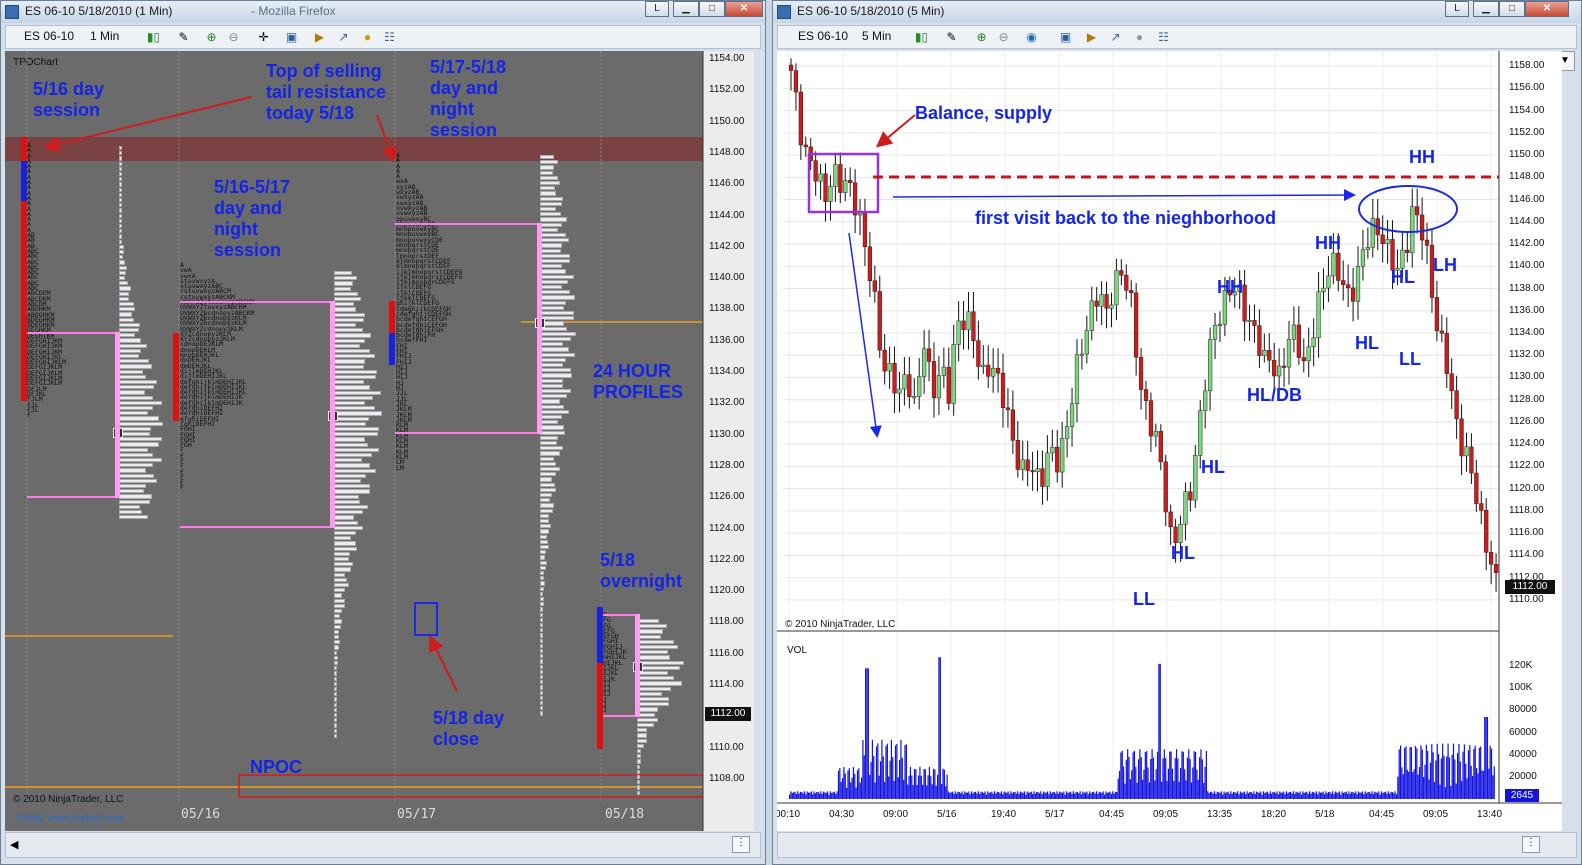  What do you see at coordinates (625, 814) in the screenshot?
I see `date-label: 05/18` at bounding box center [625, 814].